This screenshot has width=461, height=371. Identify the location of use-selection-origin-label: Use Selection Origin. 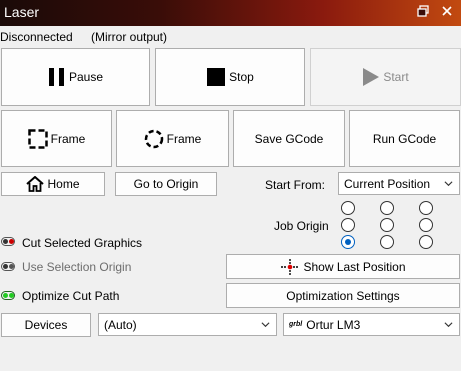
(77, 267).